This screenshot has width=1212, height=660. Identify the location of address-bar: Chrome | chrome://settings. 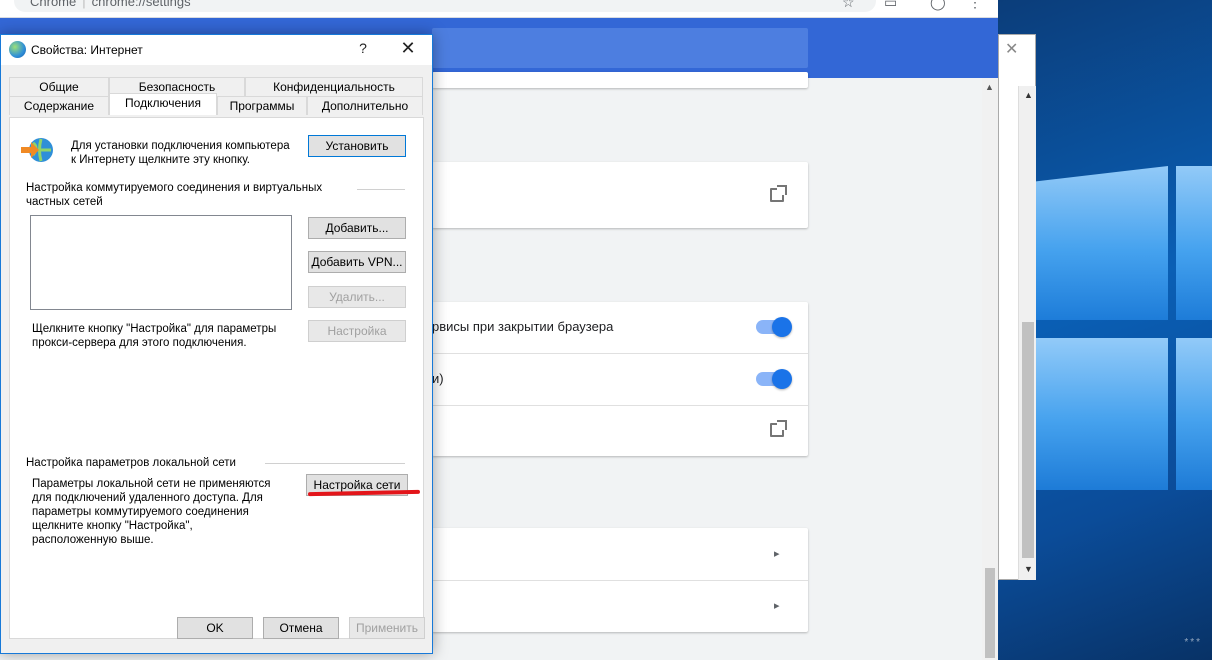
(445, 6).